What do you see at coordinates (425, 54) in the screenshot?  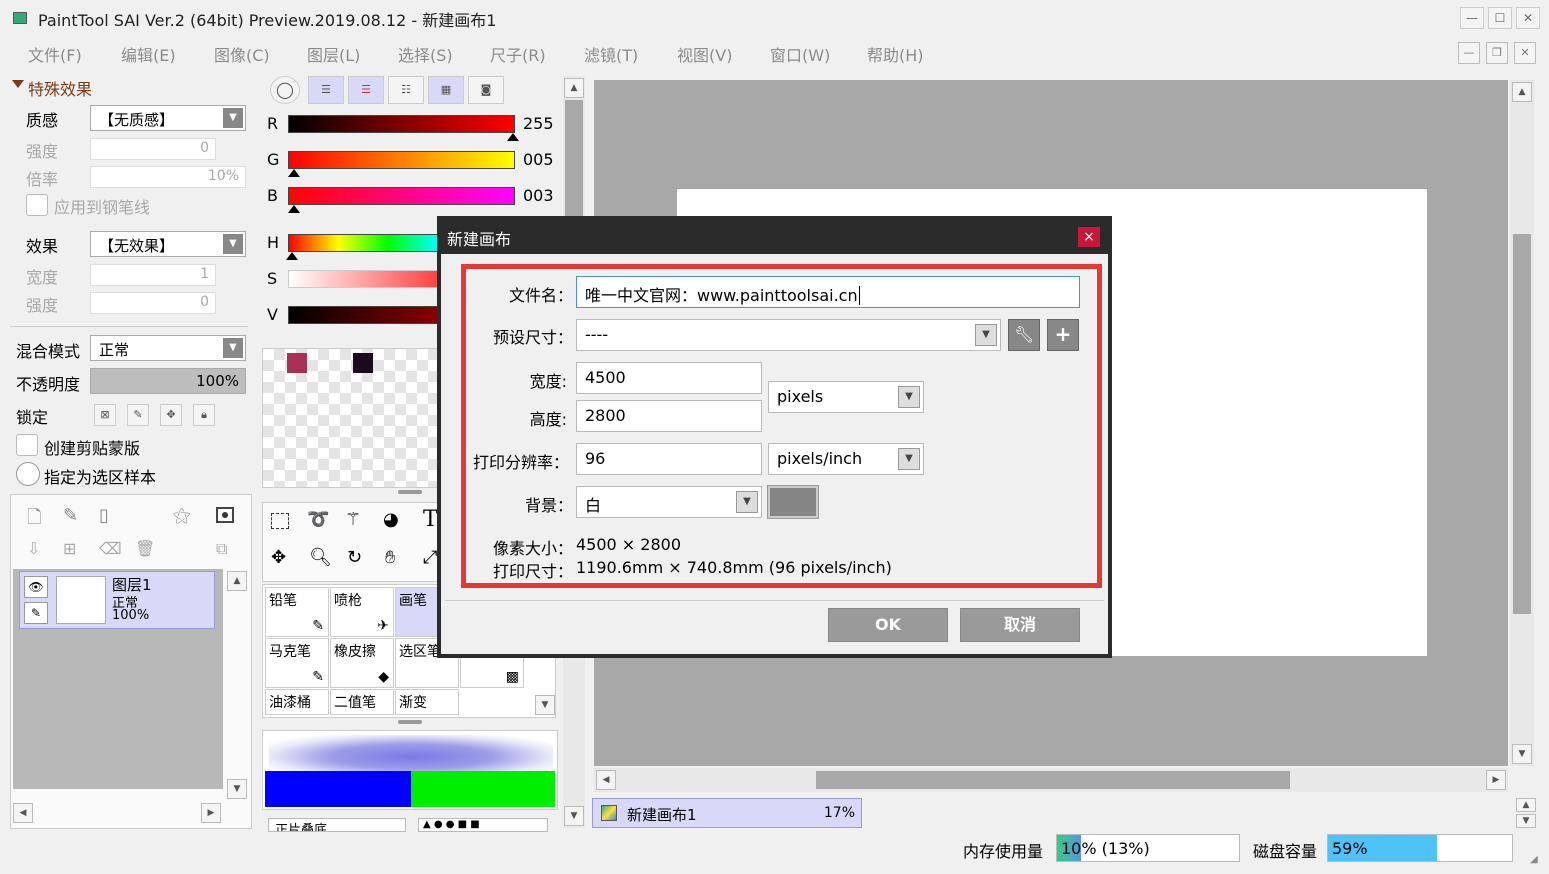 I see `menu-select: 选择(S)` at bounding box center [425, 54].